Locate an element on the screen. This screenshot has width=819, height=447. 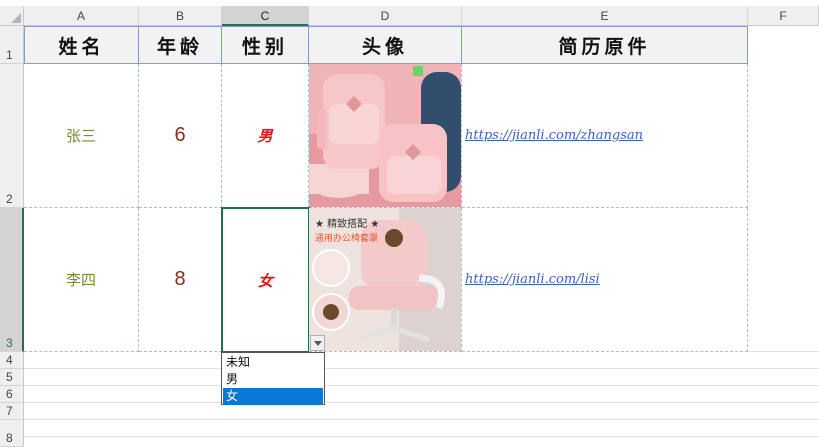
dropdown-option-male: 男 is located at coordinates (273, 379).